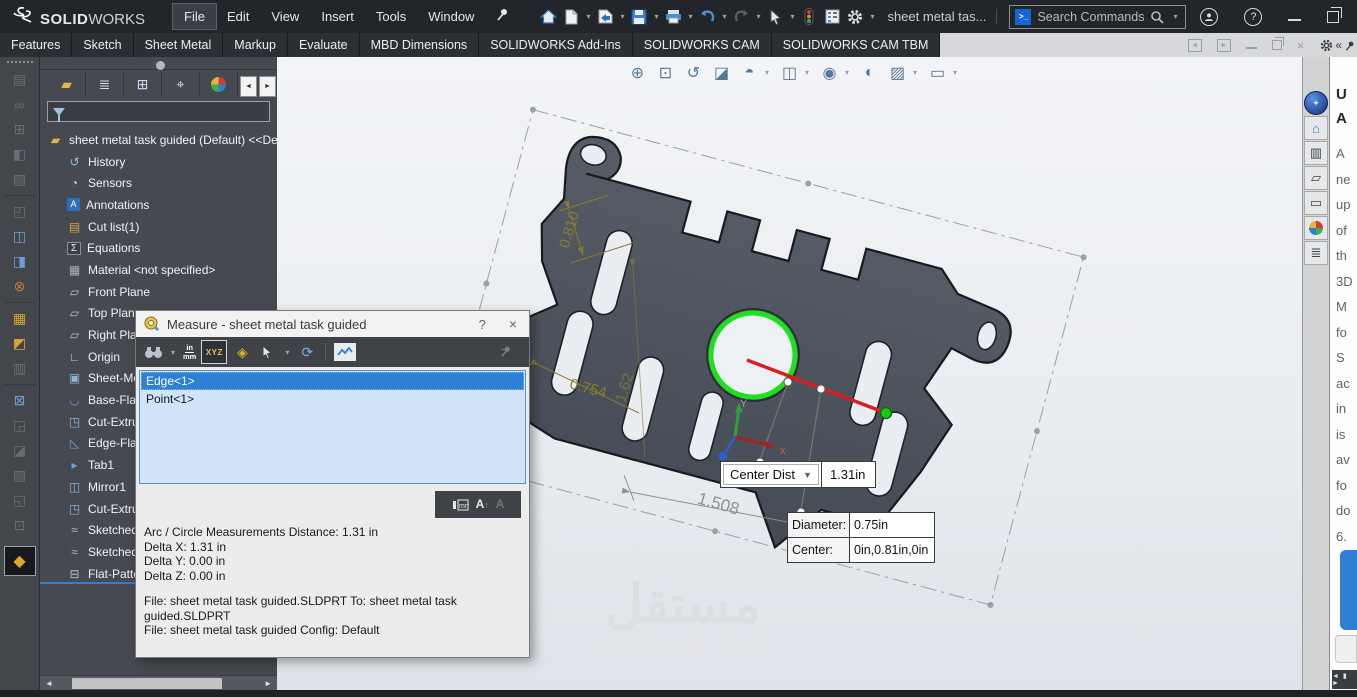  What do you see at coordinates (1316, 128) in the screenshot?
I see `home-tab-icon` at bounding box center [1316, 128].